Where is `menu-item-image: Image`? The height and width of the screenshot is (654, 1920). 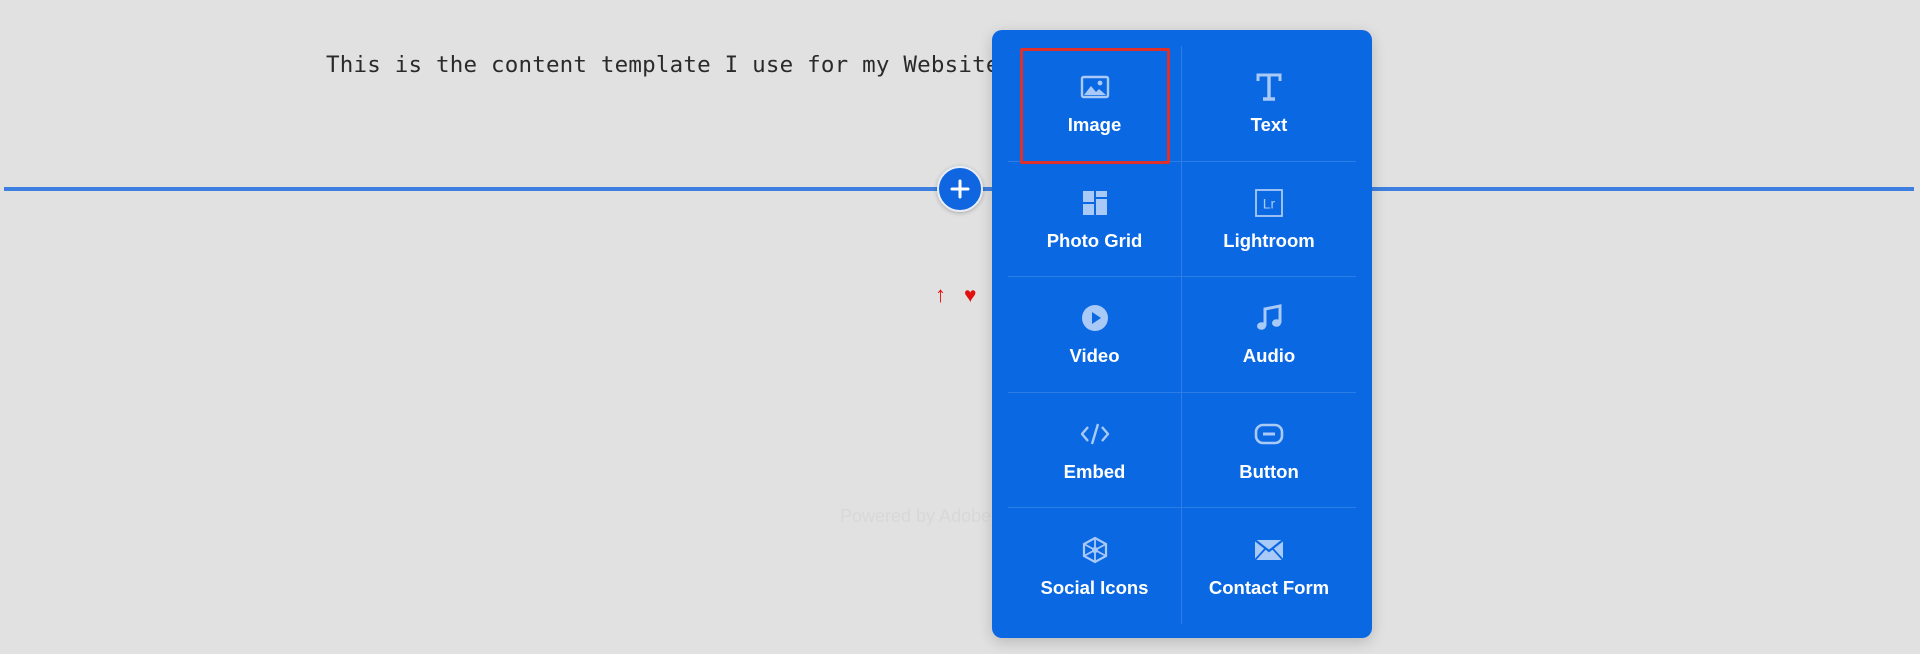
menu-item-image: Image is located at coordinates (1095, 105).